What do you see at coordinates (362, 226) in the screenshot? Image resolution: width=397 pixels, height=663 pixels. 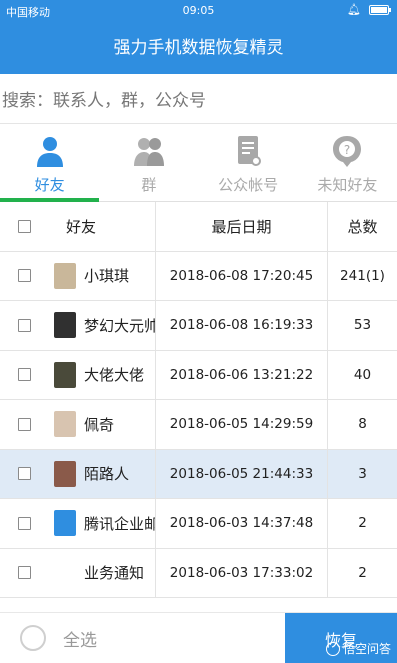 I see `header-count: 总数` at bounding box center [362, 226].